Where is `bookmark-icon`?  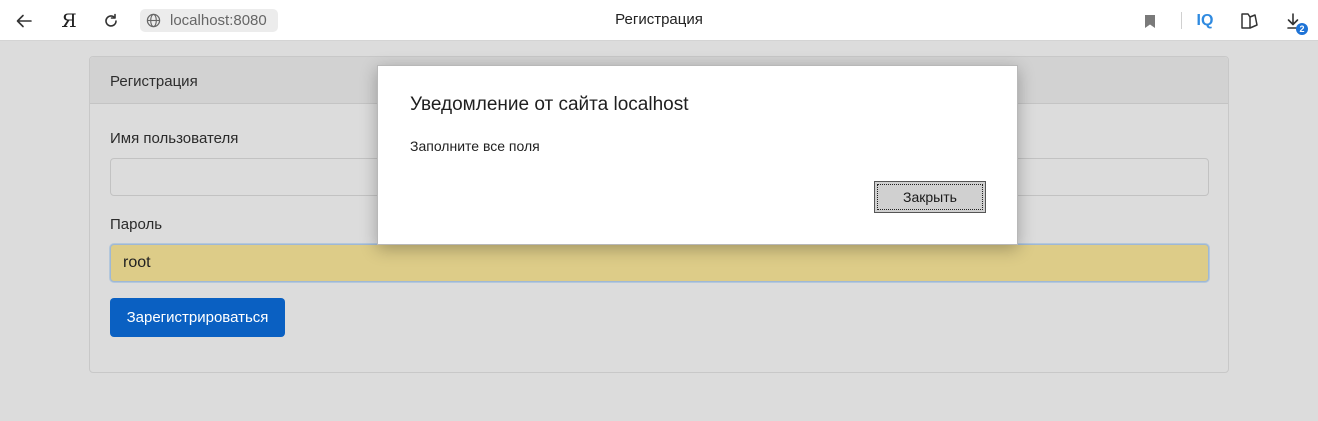
bookmark-icon is located at coordinates (1150, 21).